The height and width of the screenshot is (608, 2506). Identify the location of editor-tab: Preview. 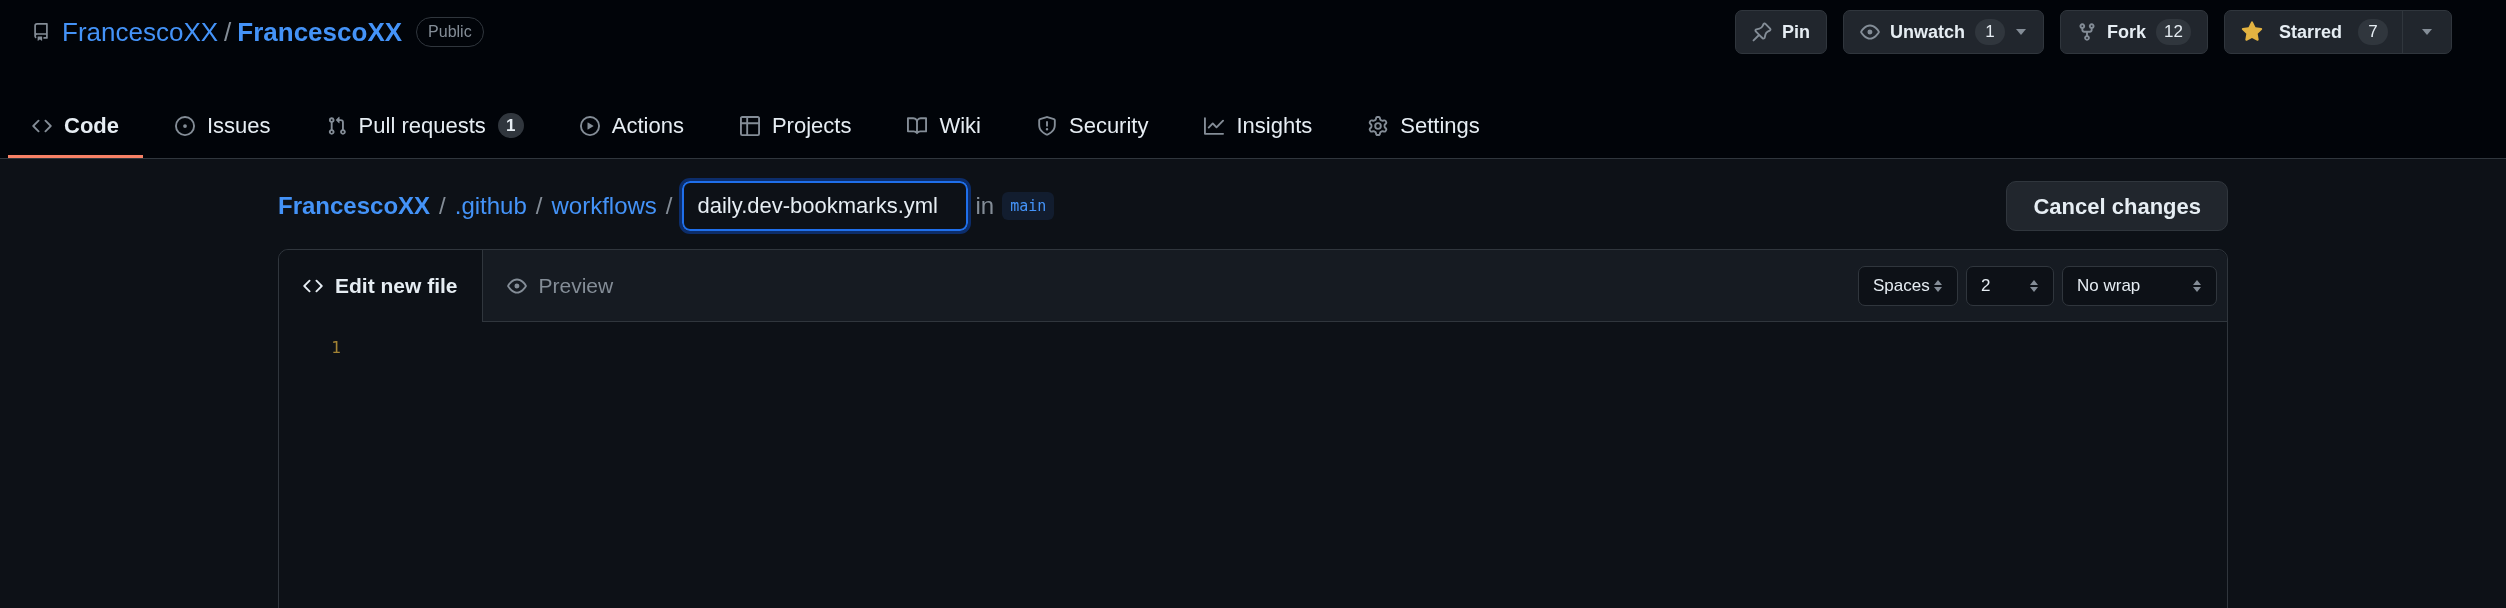
(560, 285).